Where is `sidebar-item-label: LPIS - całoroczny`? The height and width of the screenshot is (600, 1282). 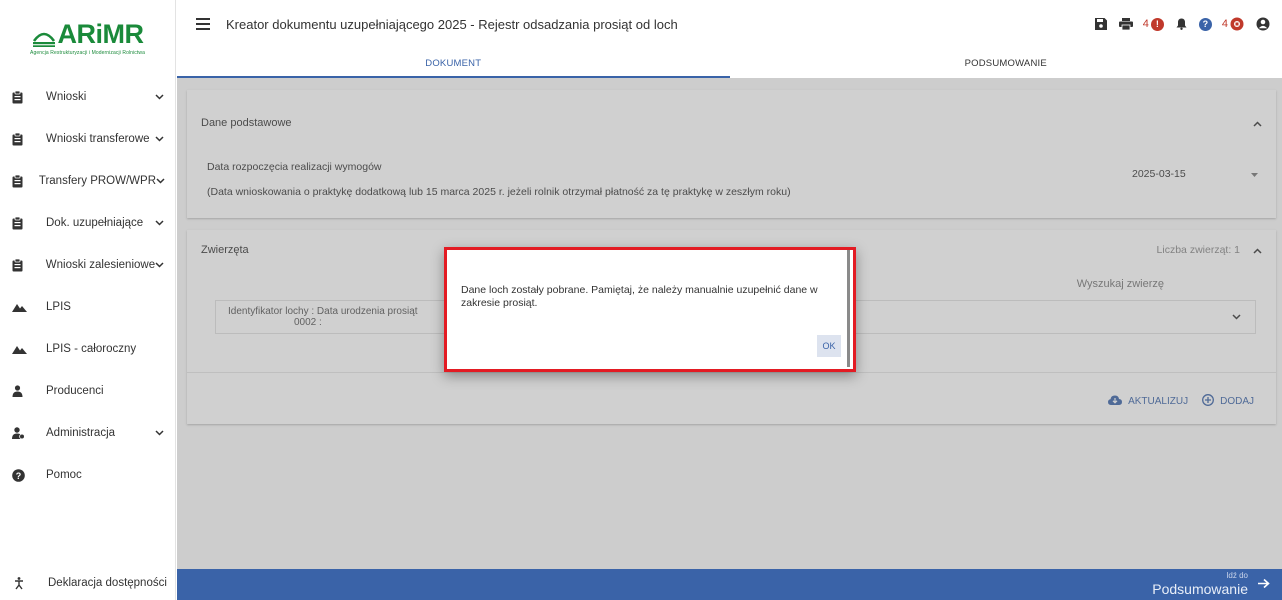
sidebar-item-label: LPIS - całoroczny is located at coordinates (91, 349).